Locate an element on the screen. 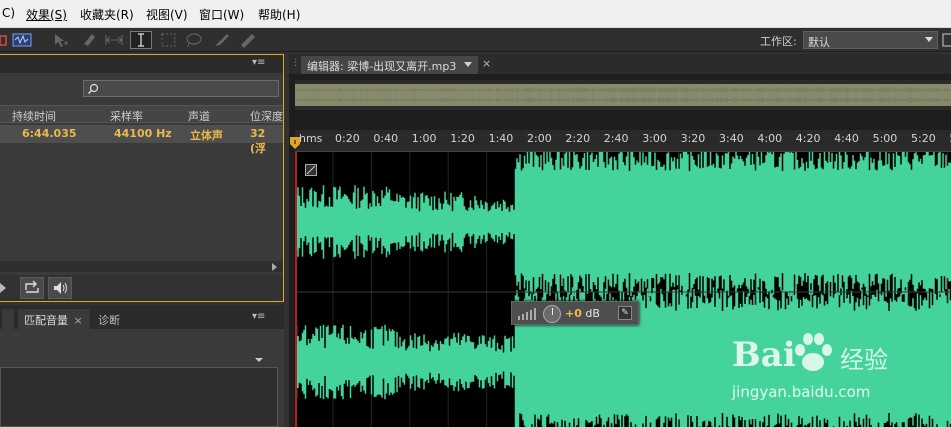 This screenshot has height=427, width=951. volume-hud: +0 dB ✎ is located at coordinates (575, 313).